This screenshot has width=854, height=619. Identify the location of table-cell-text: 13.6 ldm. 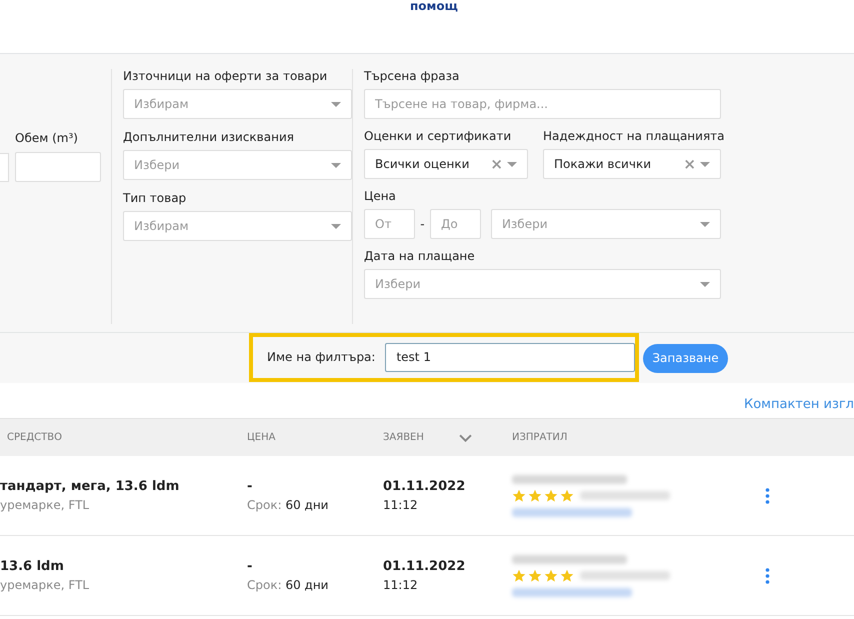
(32, 566).